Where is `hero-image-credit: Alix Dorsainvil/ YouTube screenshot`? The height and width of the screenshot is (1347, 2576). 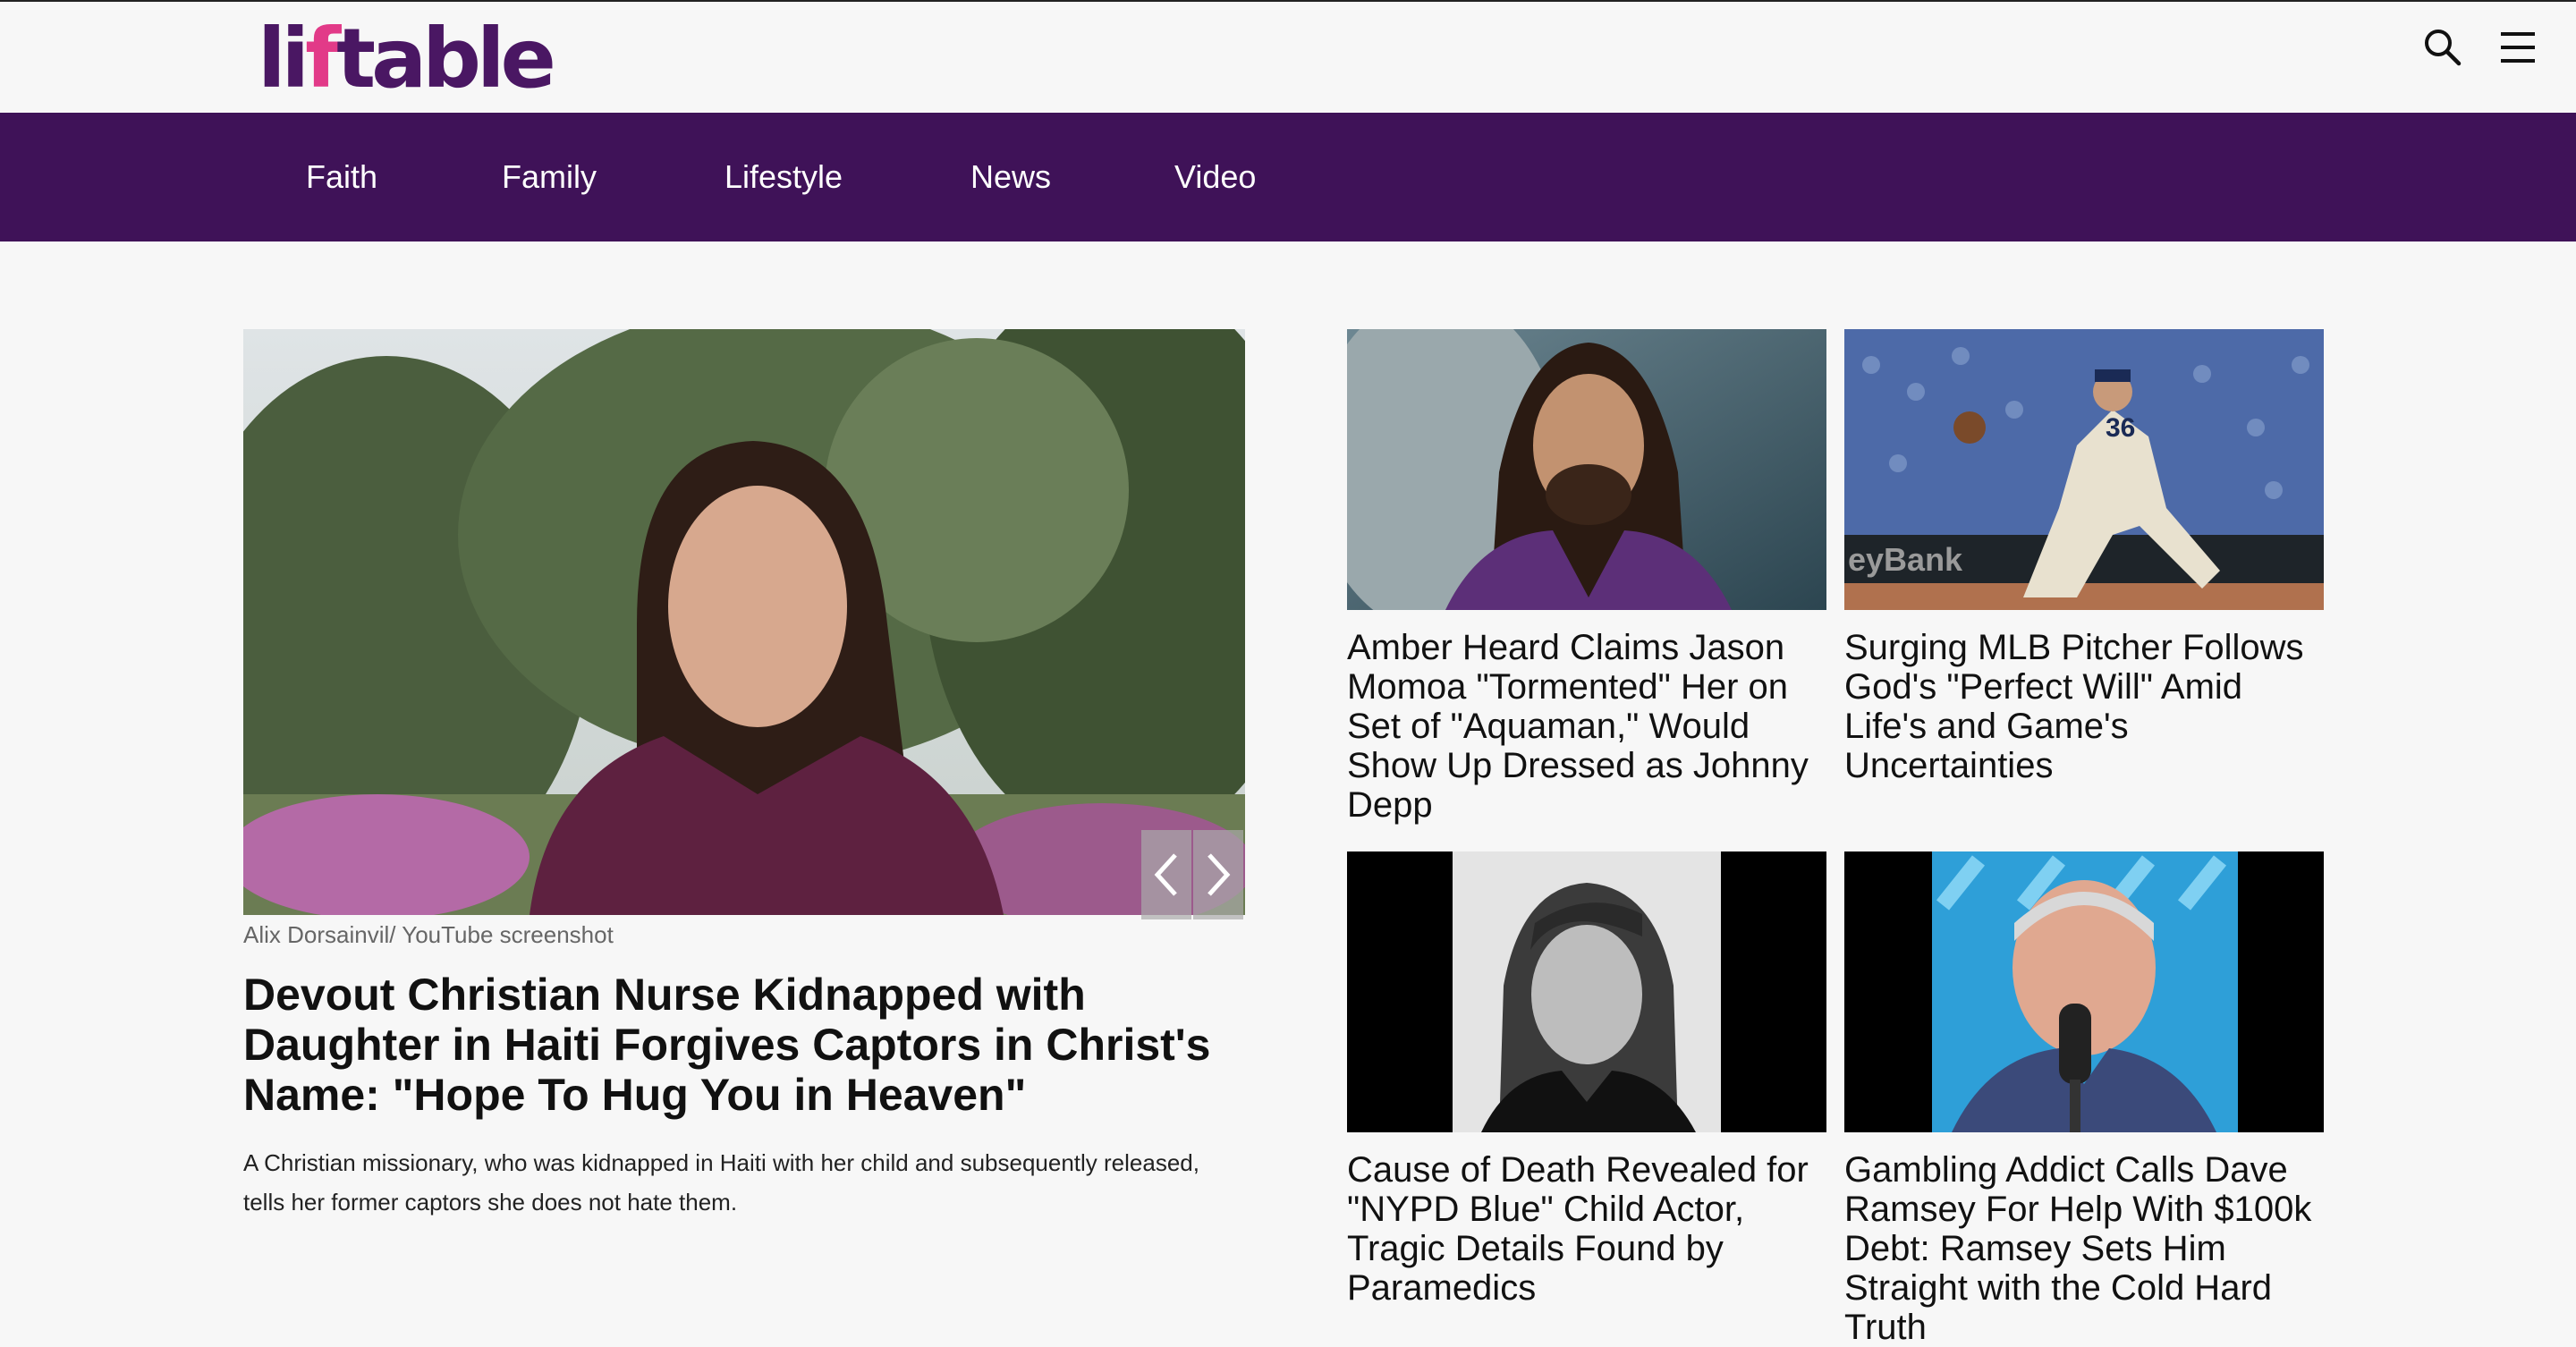 hero-image-credit: Alix Dorsainvil/ YouTube screenshot is located at coordinates (428, 934).